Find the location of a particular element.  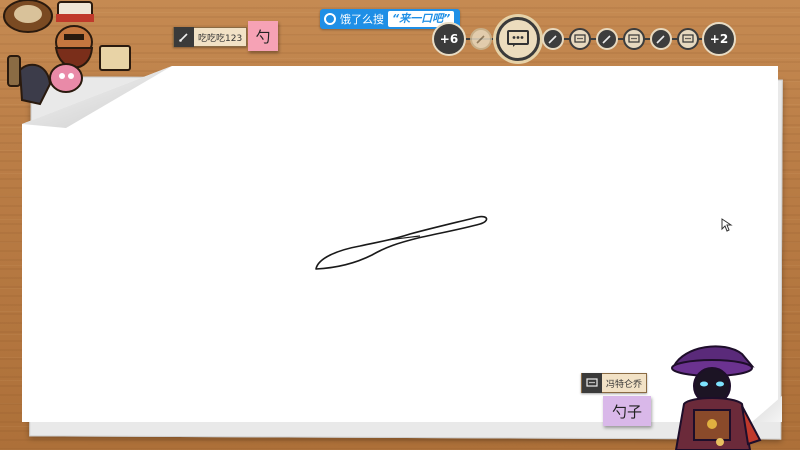

guesser-name-card: 冯特仑乔 is located at coordinates (614, 383).